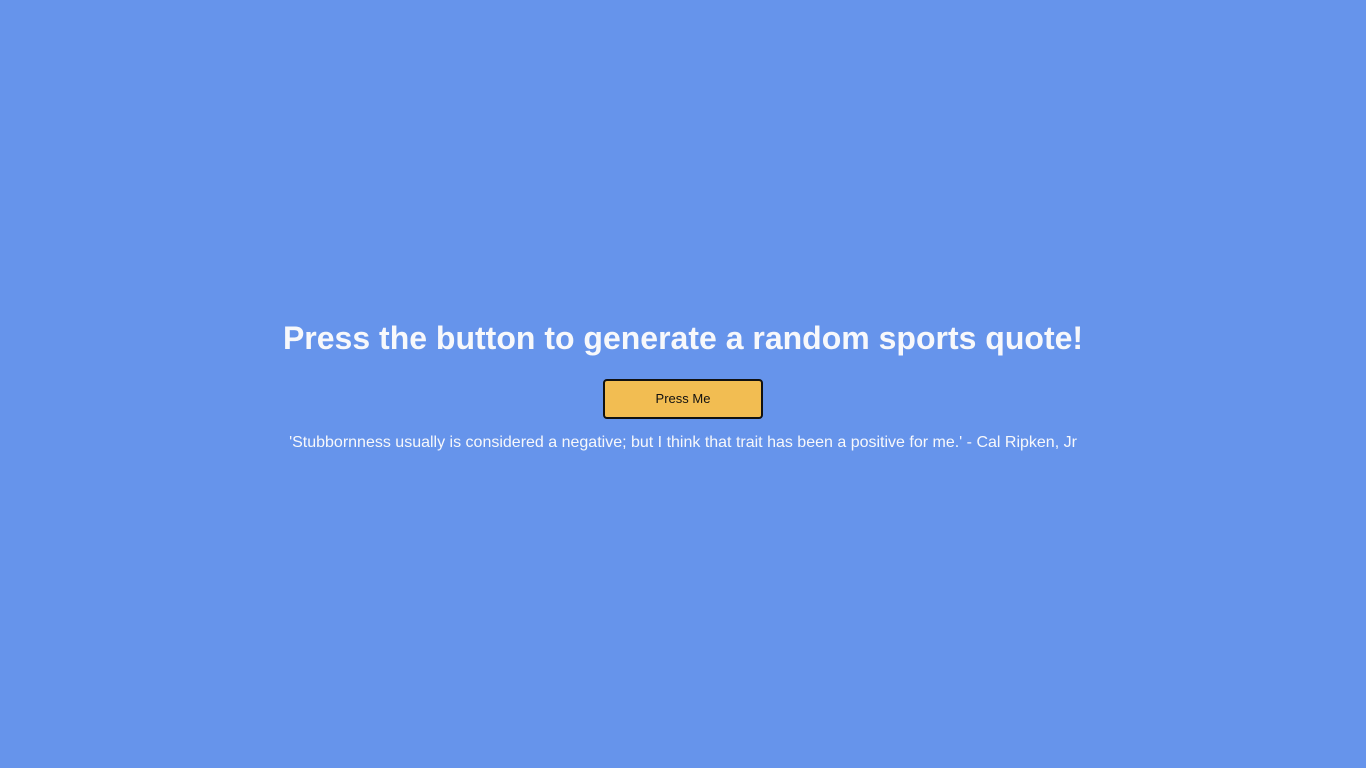 This screenshot has width=1366, height=768. Describe the element at coordinates (683, 399) in the screenshot. I see `press-me-button: Press Me` at that location.